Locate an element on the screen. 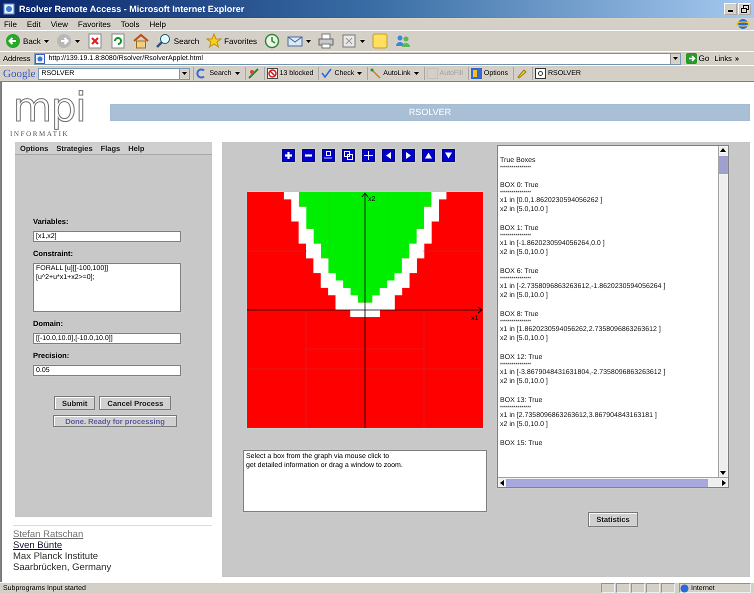 The width and height of the screenshot is (754, 593). printer-icon is located at coordinates (326, 41).